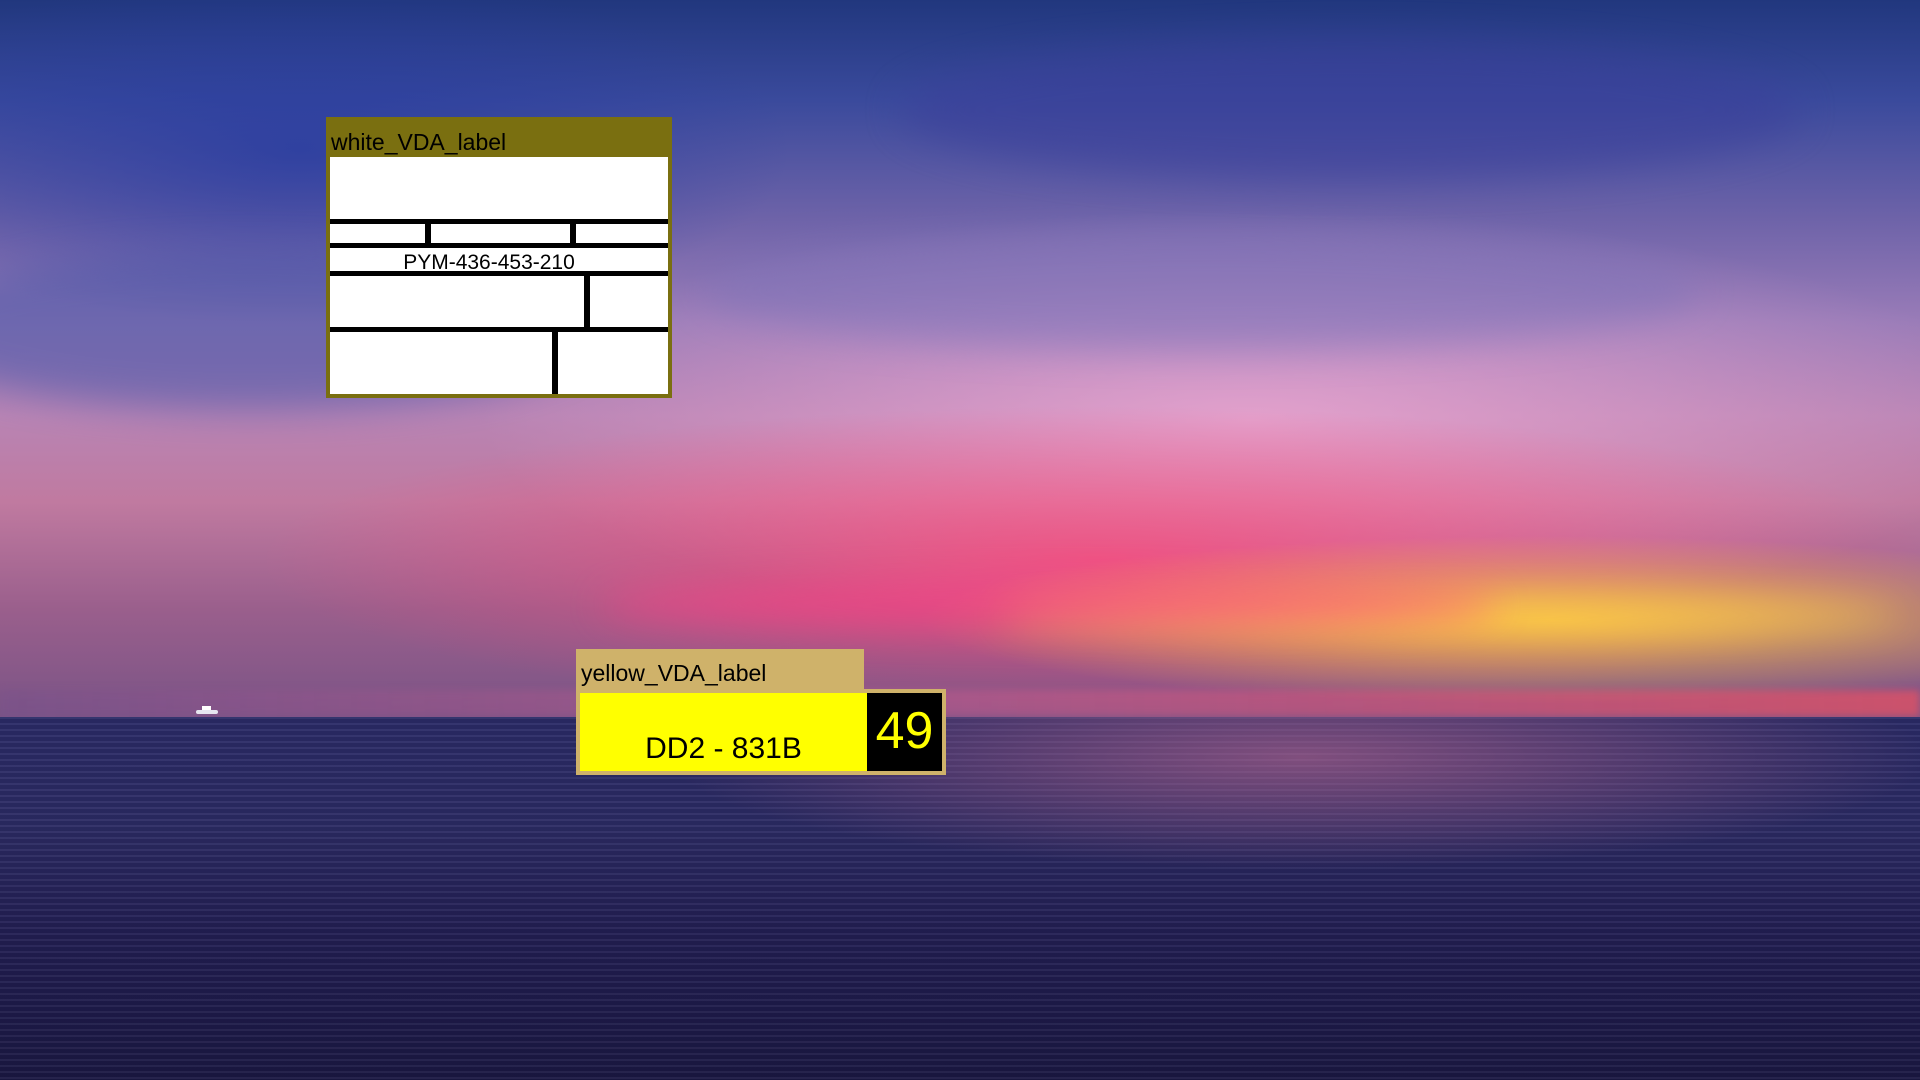 This screenshot has height=1080, width=1920. I want to click on yellow-vda-label: yellow_VDA_label DD2 - 831B 49, so click(761, 712).